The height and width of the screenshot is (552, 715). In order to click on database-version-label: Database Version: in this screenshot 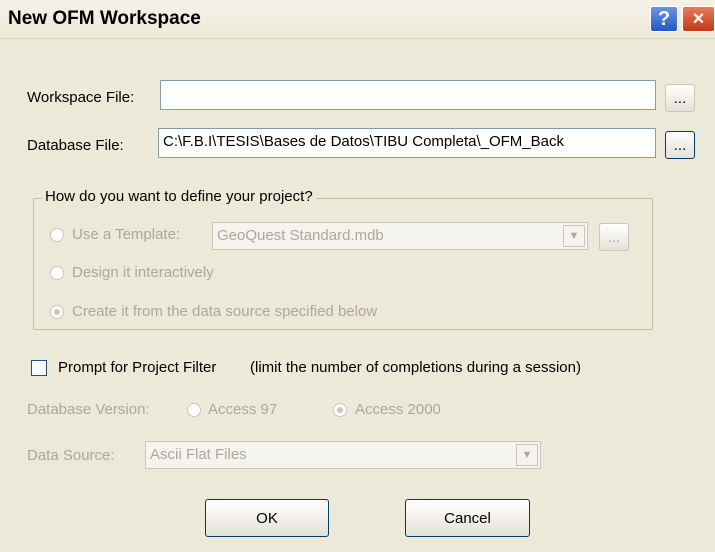, I will do `click(88, 409)`.